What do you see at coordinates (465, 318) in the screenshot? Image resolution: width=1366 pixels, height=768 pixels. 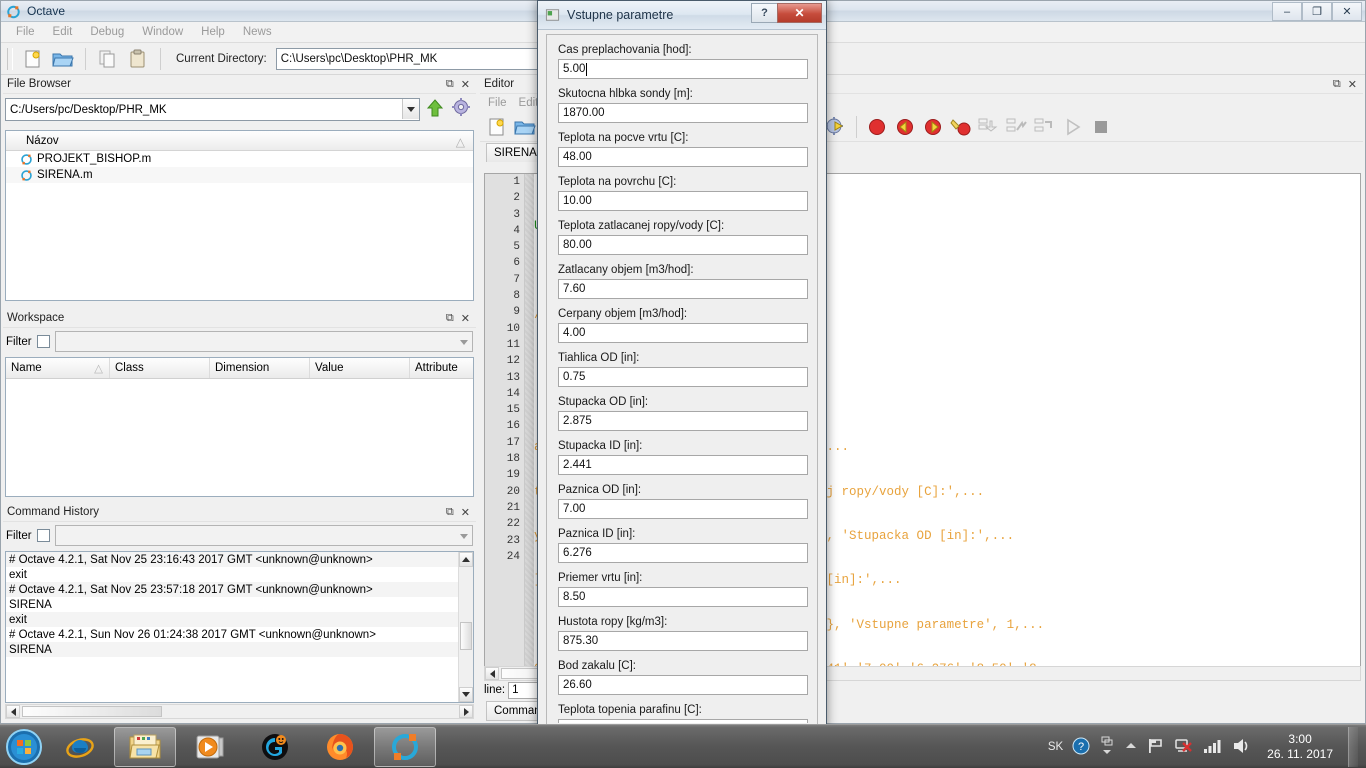 I see `workspace-close-icon: ✕` at bounding box center [465, 318].